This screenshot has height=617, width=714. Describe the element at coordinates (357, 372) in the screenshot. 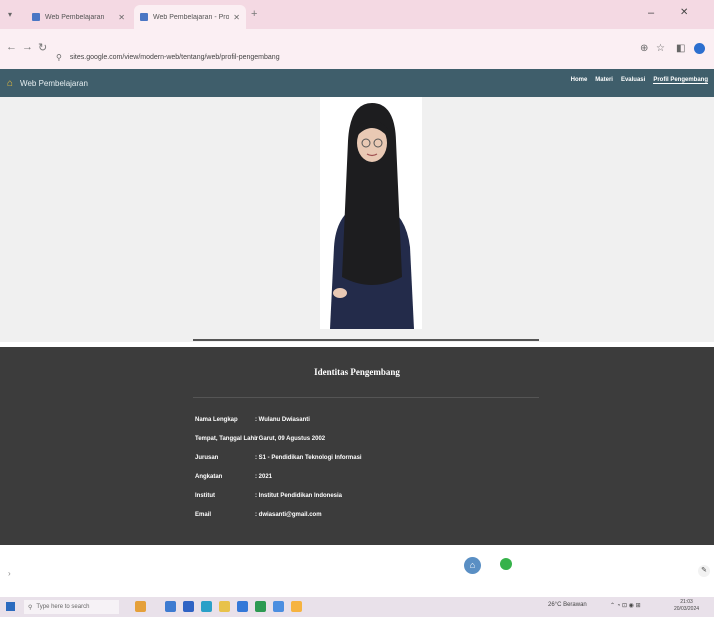

I see `identity-title: Identitas Pengembang` at that location.